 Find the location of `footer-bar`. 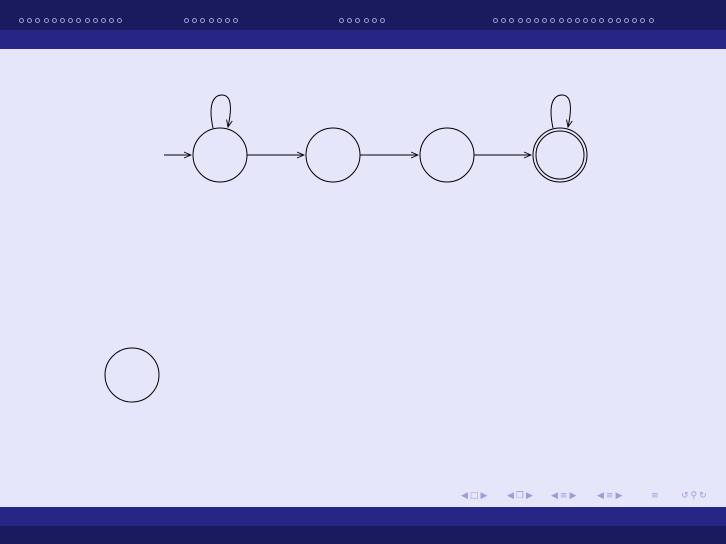

footer-bar is located at coordinates (363, 535).